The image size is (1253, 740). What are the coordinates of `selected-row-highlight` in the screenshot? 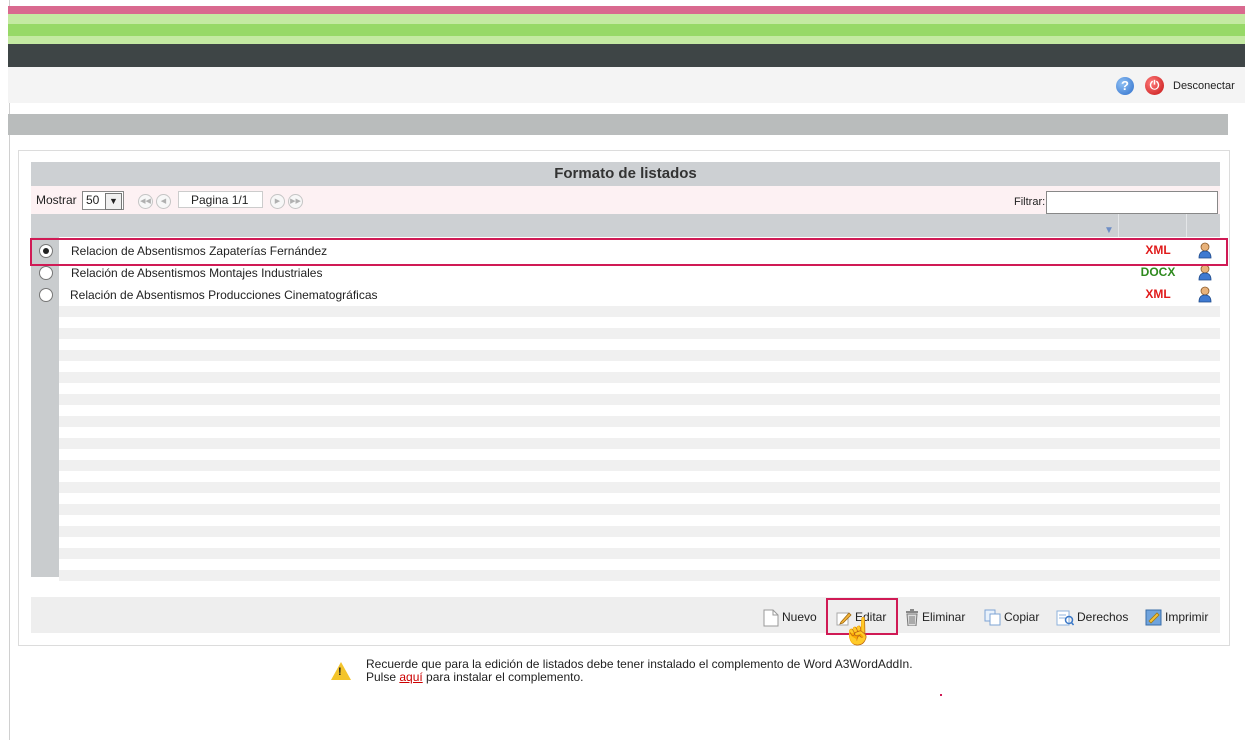 It's located at (629, 252).